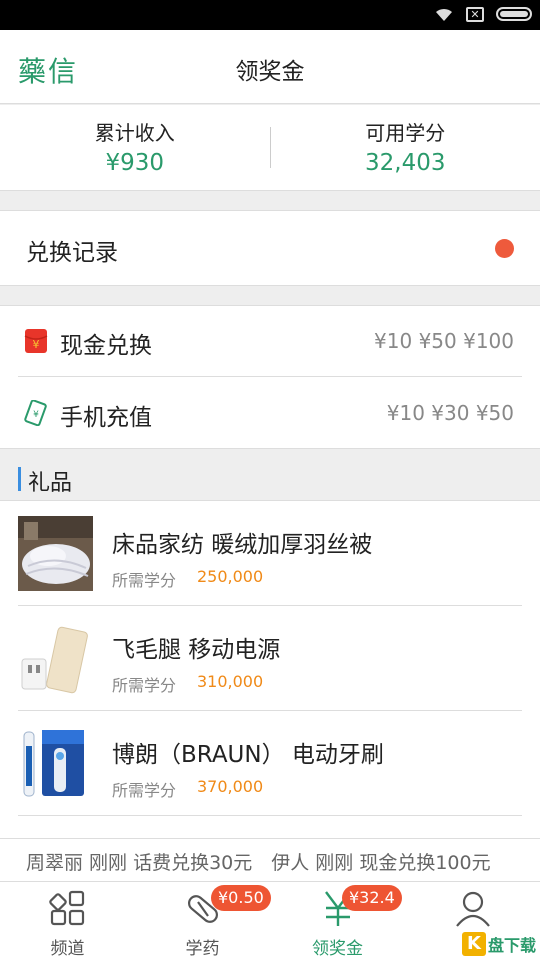  Describe the element at coordinates (242, 545) in the screenshot. I see `gift-name: 床品家纺 暖绒加厚羽丝被` at that location.